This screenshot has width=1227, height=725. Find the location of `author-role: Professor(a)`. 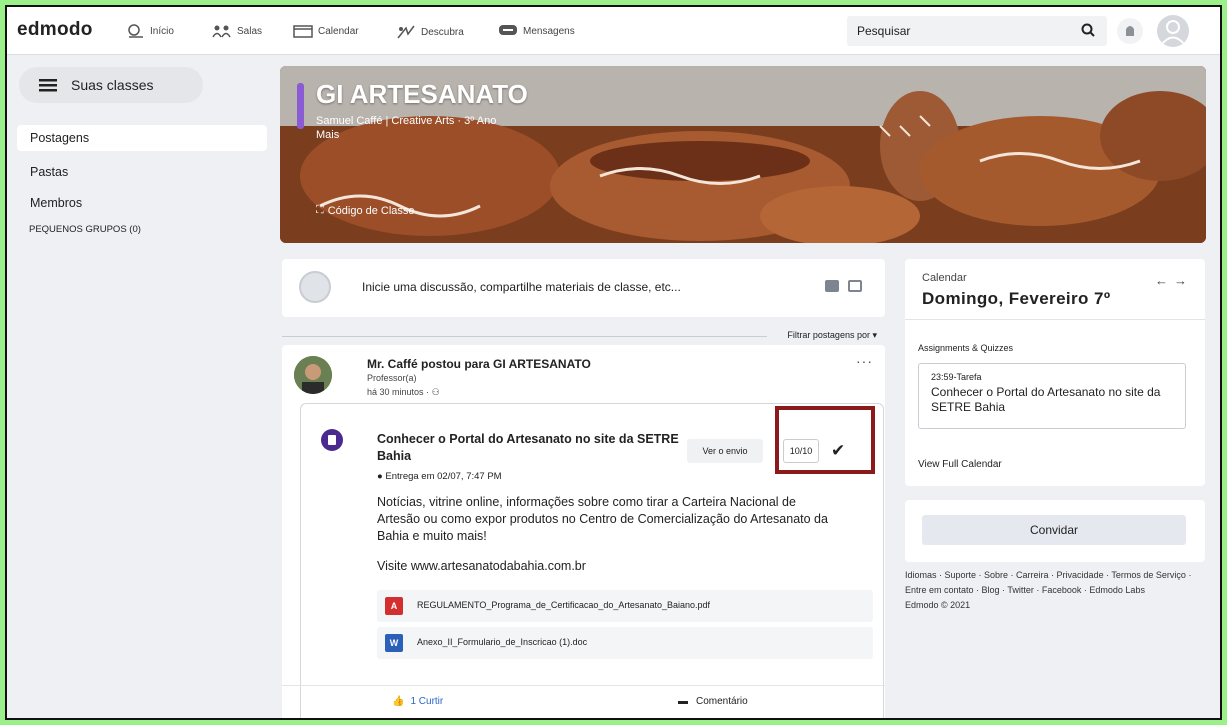

author-role: Professor(a) is located at coordinates (392, 378).